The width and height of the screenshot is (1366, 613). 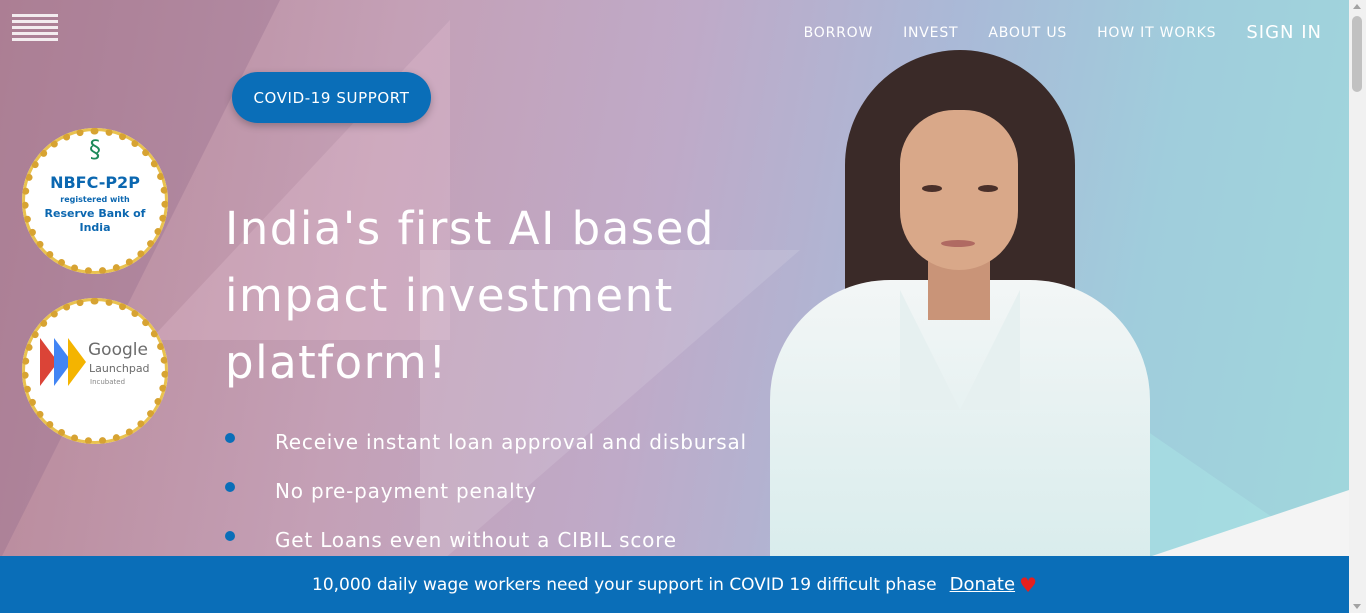 What do you see at coordinates (1028, 584) in the screenshot?
I see `heart-icon: ♥` at bounding box center [1028, 584].